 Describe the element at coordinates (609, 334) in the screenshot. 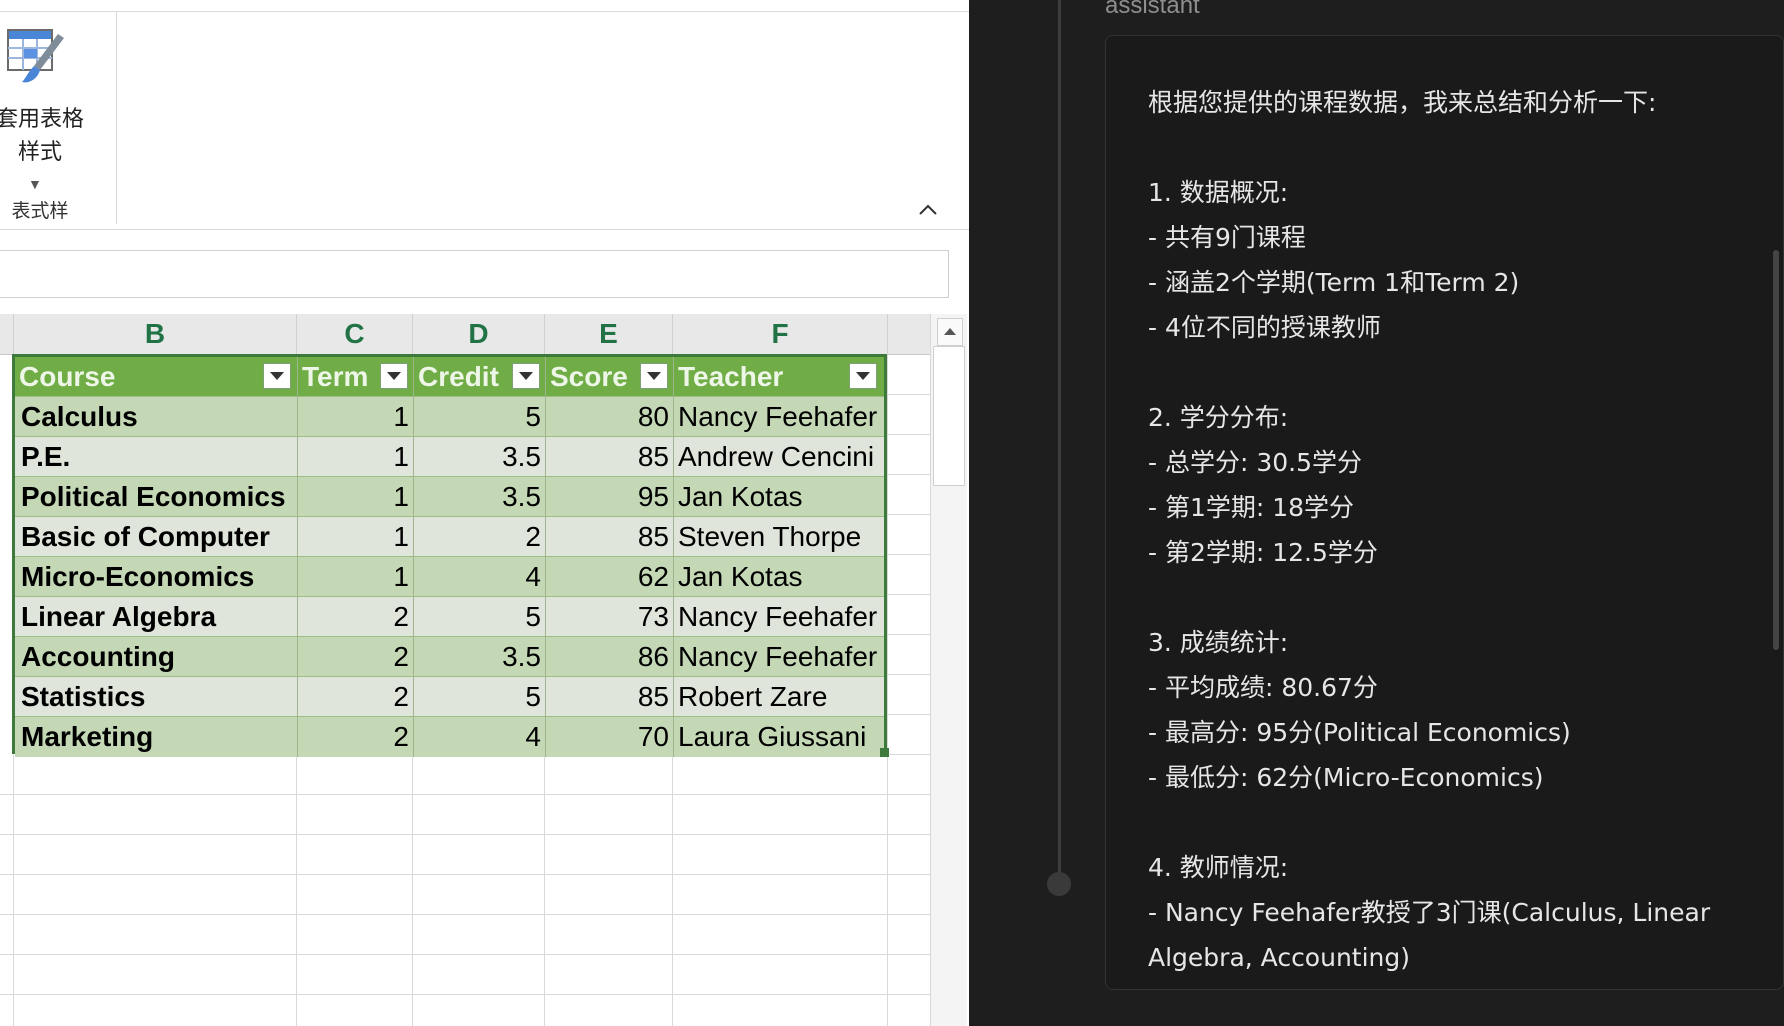

I see `column-header-e: E` at that location.